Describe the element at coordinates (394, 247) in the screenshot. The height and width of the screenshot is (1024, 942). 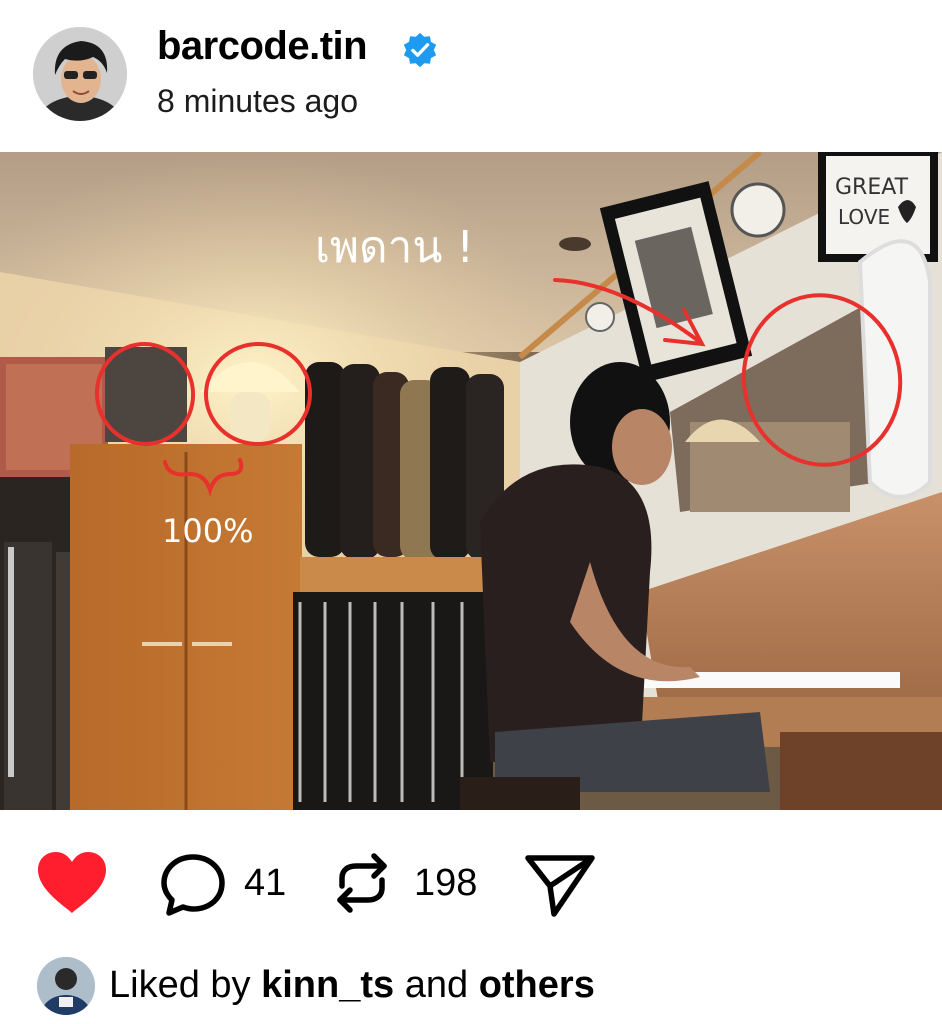
I see `annotation-thai-ceiling: เพดาน !` at that location.